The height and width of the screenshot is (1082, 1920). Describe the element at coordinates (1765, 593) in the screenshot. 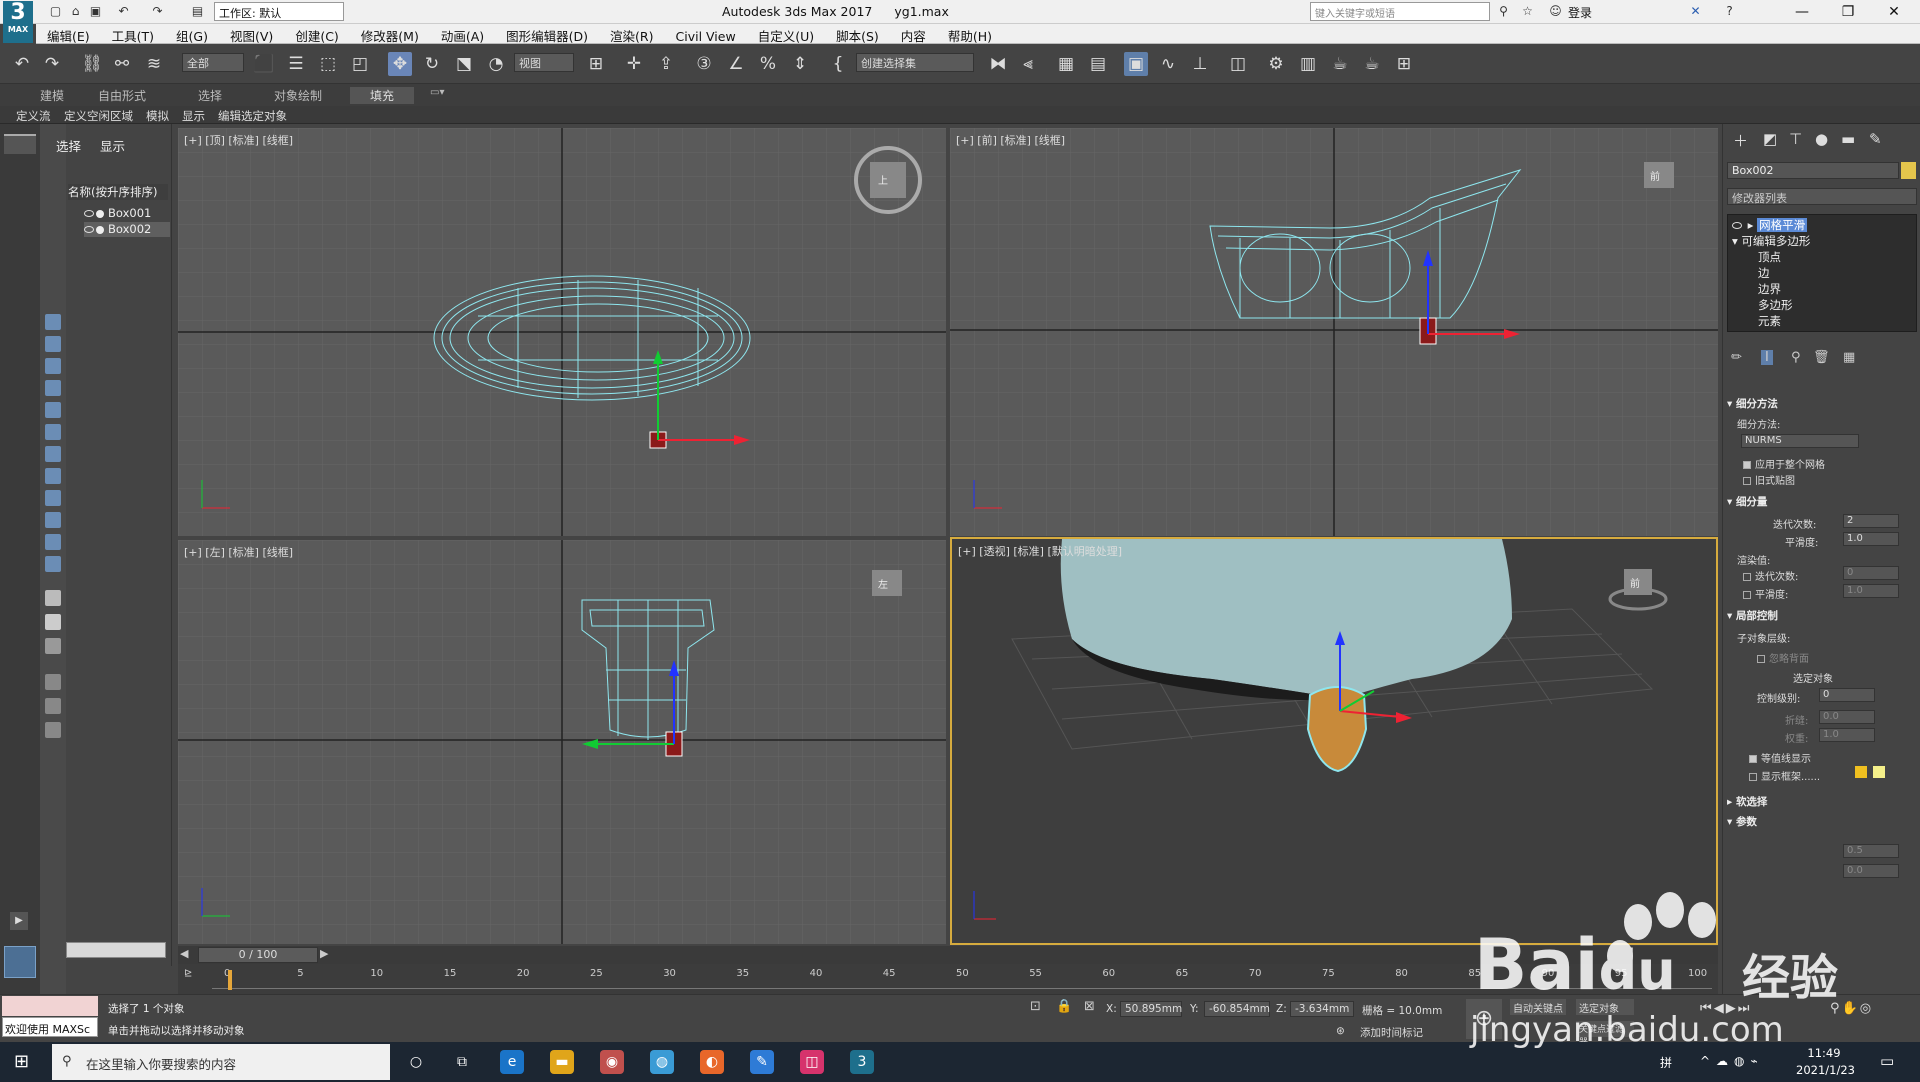

I see `render-smoothness-checkbox: 平滑度:` at that location.